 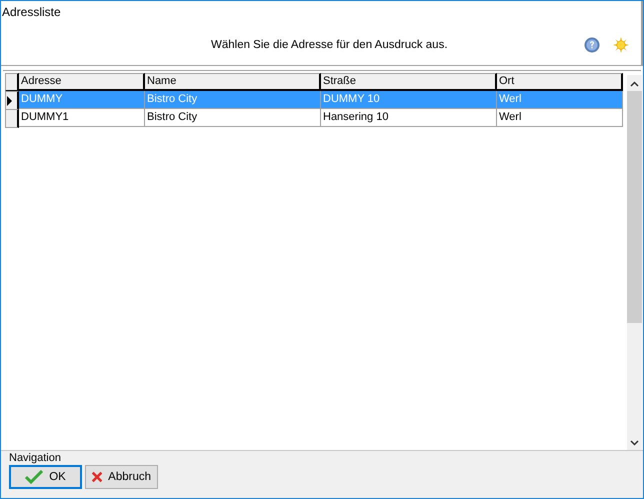 I want to click on group-label: Navigation, so click(x=35, y=458).